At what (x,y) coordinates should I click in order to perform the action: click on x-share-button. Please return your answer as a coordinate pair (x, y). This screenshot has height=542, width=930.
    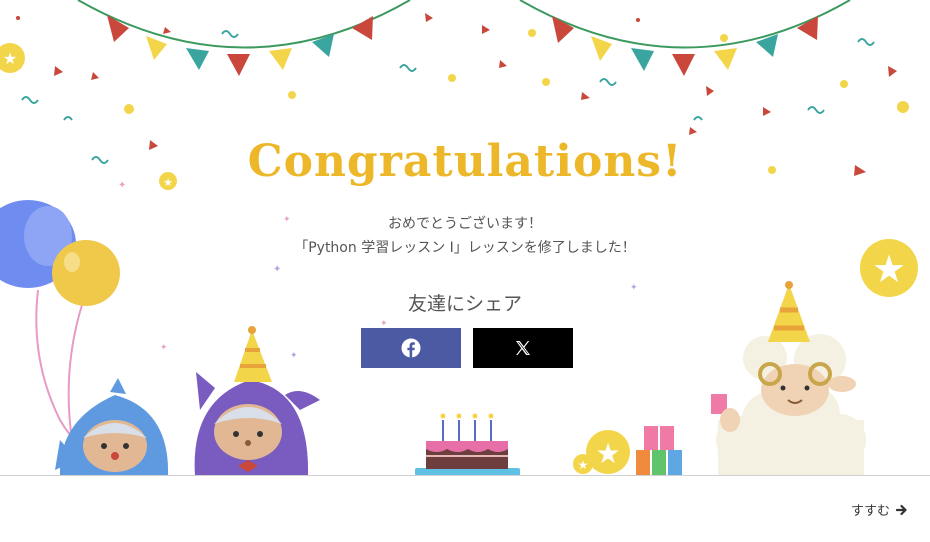
    Looking at the image, I should click on (523, 348).